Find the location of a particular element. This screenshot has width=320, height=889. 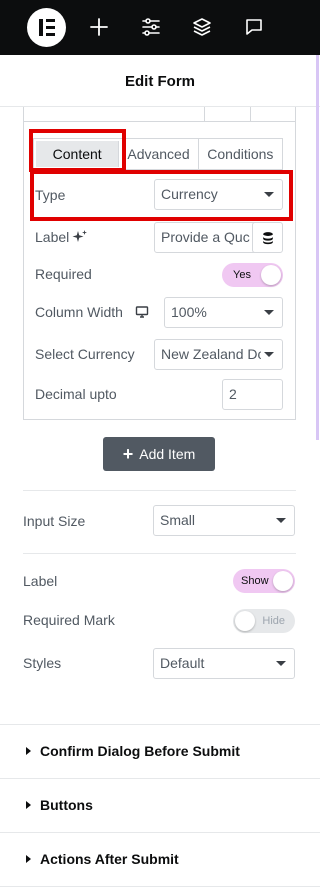

input-size-select: Small is located at coordinates (224, 520).